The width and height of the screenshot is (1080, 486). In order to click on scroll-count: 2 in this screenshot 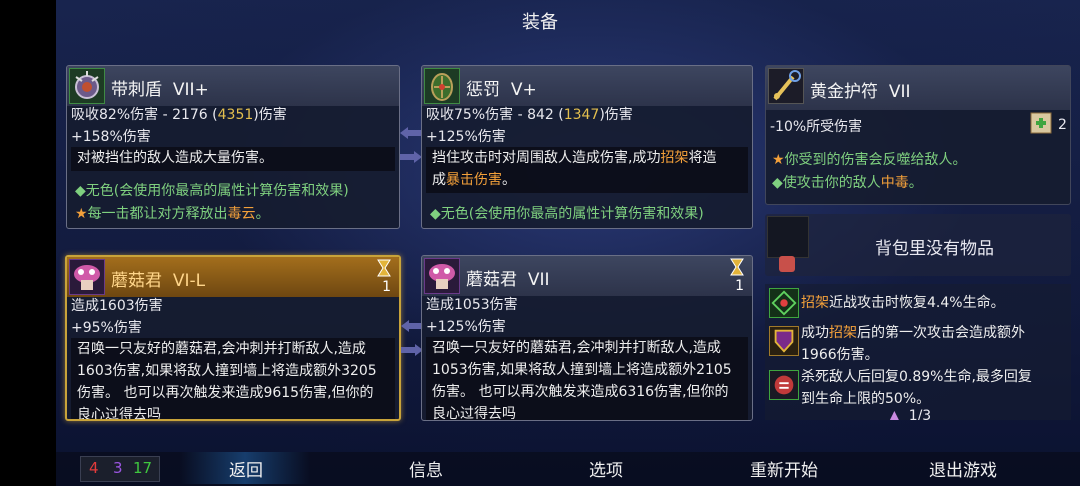, I will do `click(1062, 125)`.